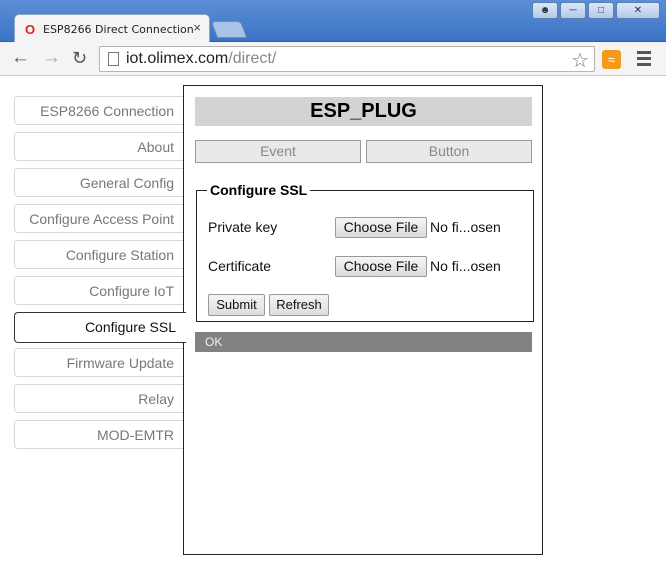 The image size is (666, 586). What do you see at coordinates (99, 182) in the screenshot?
I see `sidebar-item-general-config: General Config` at bounding box center [99, 182].